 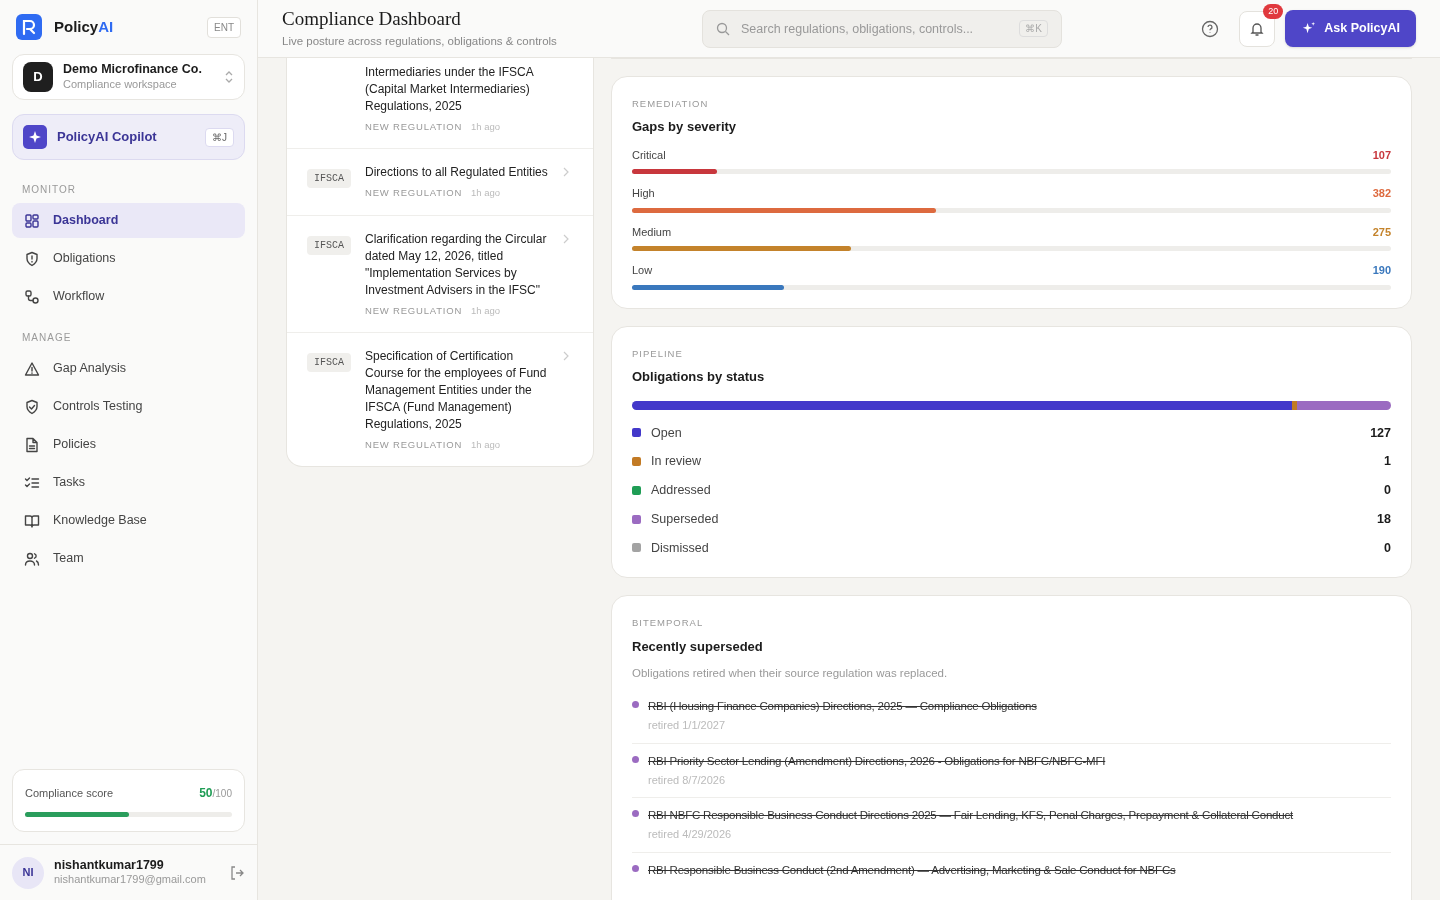 I want to click on feed-item: IFSCA Directions to all Regulated Entities NEW REGULATION 1h ago, so click(x=440, y=182).